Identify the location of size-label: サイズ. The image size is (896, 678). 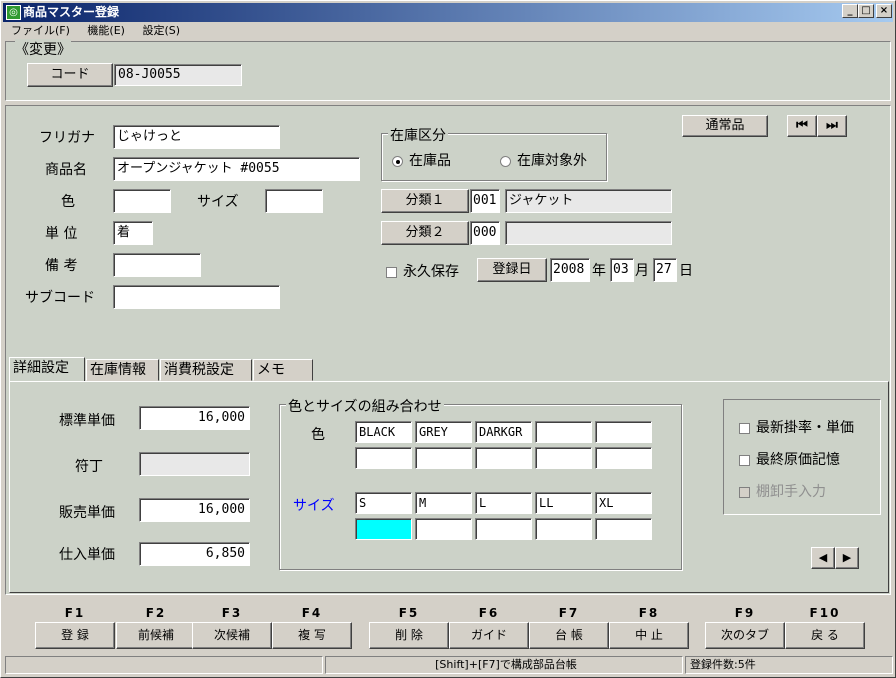
(218, 202).